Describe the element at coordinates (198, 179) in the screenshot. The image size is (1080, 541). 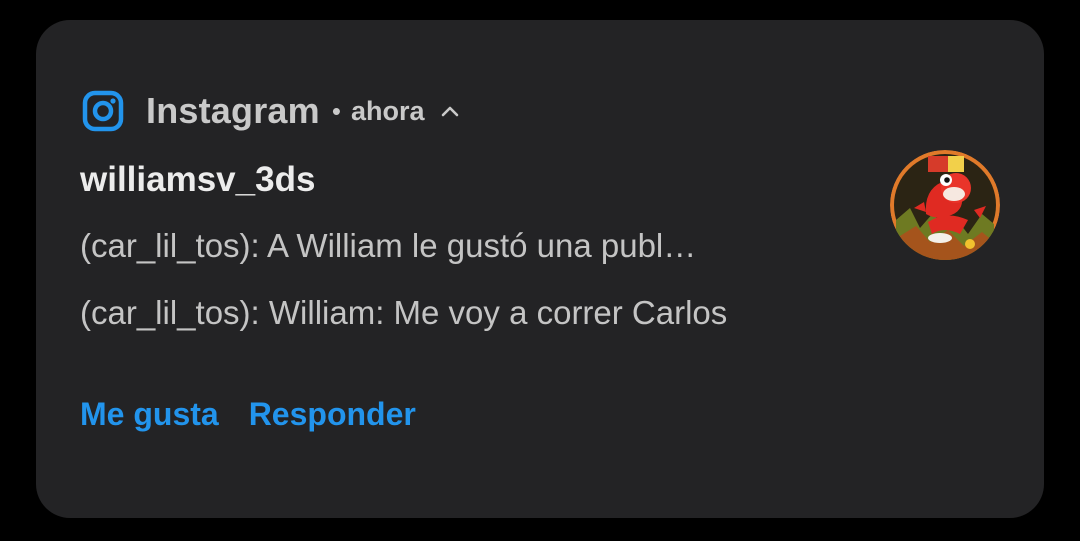
I see `notification-sender: williamsv_3ds` at that location.